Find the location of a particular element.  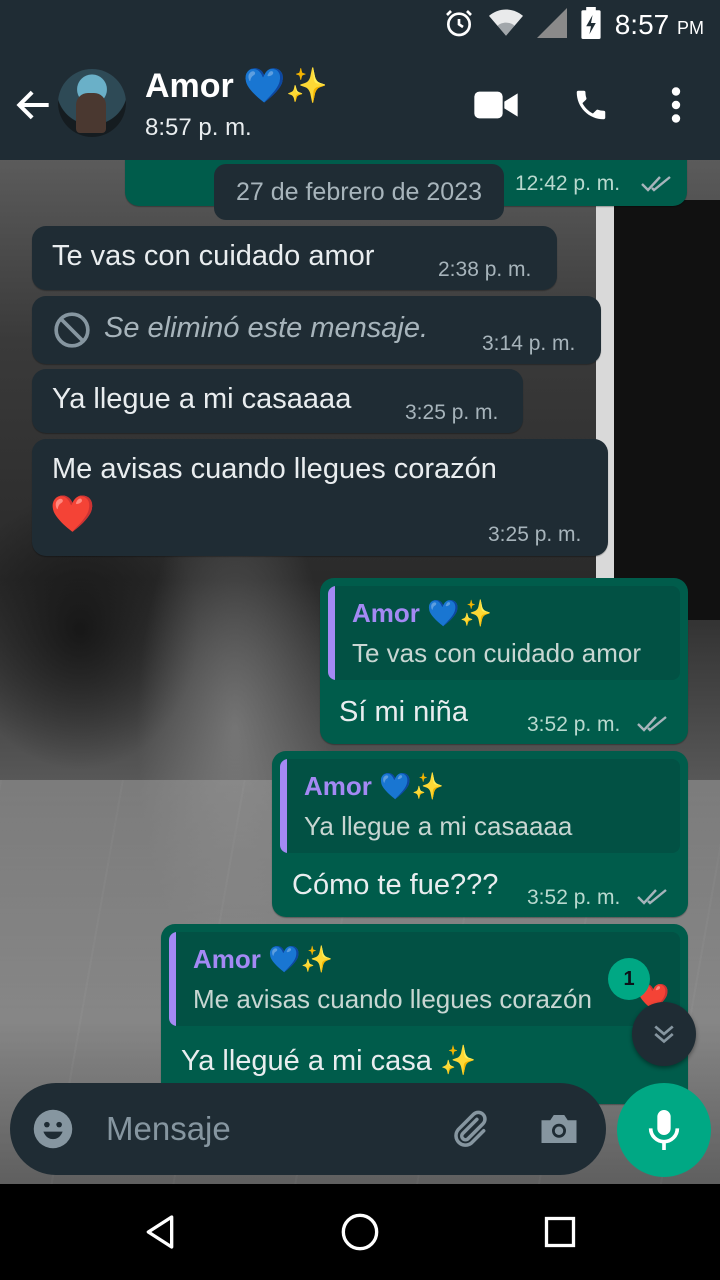

voice-call-button is located at coordinates (591, 105).